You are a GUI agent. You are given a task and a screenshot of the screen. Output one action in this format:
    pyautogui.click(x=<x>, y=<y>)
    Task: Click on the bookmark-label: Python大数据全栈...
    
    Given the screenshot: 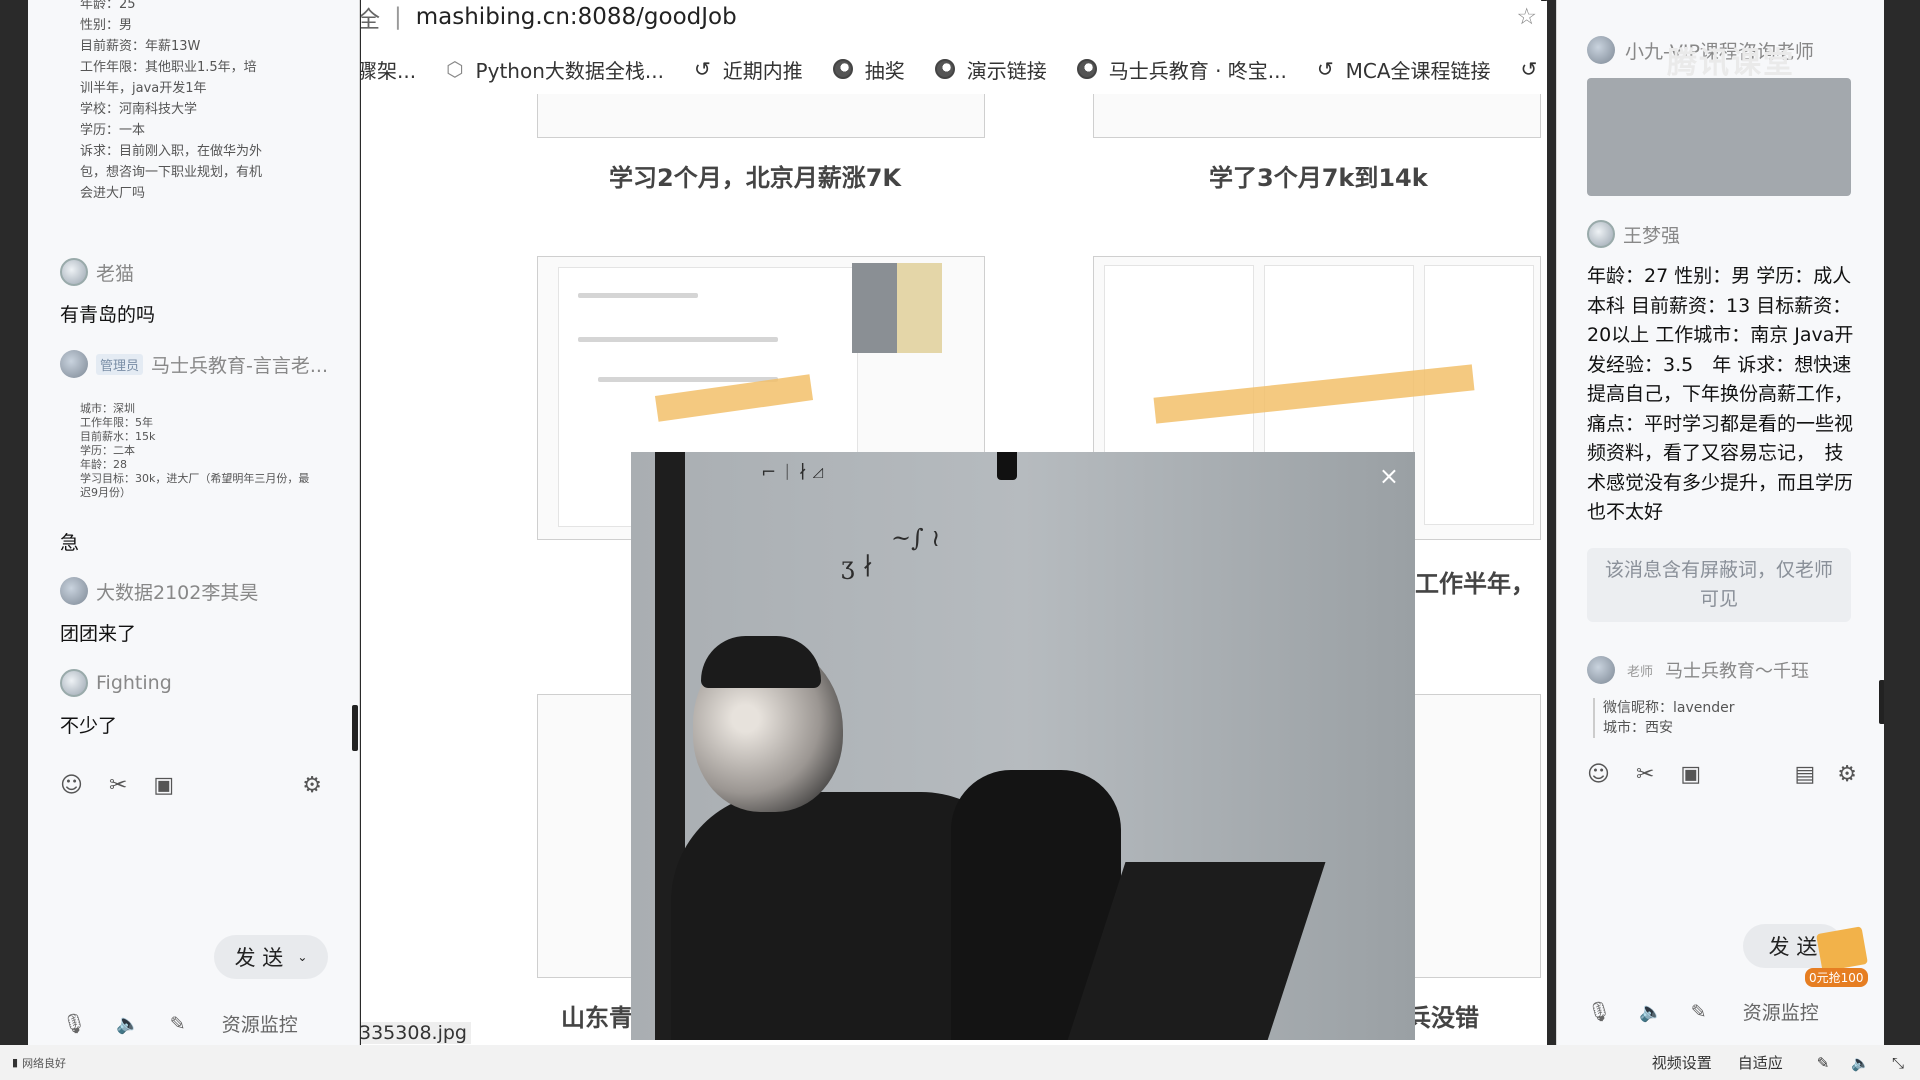 What is the action you would take?
    pyautogui.click(x=569, y=70)
    